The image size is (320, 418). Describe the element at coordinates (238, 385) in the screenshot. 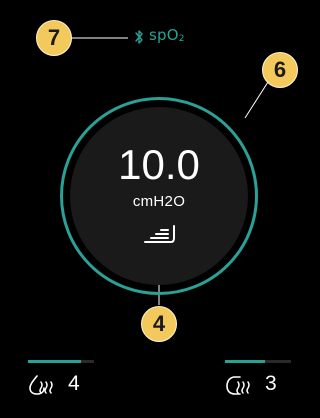

I see `heated-tube-icon` at that location.